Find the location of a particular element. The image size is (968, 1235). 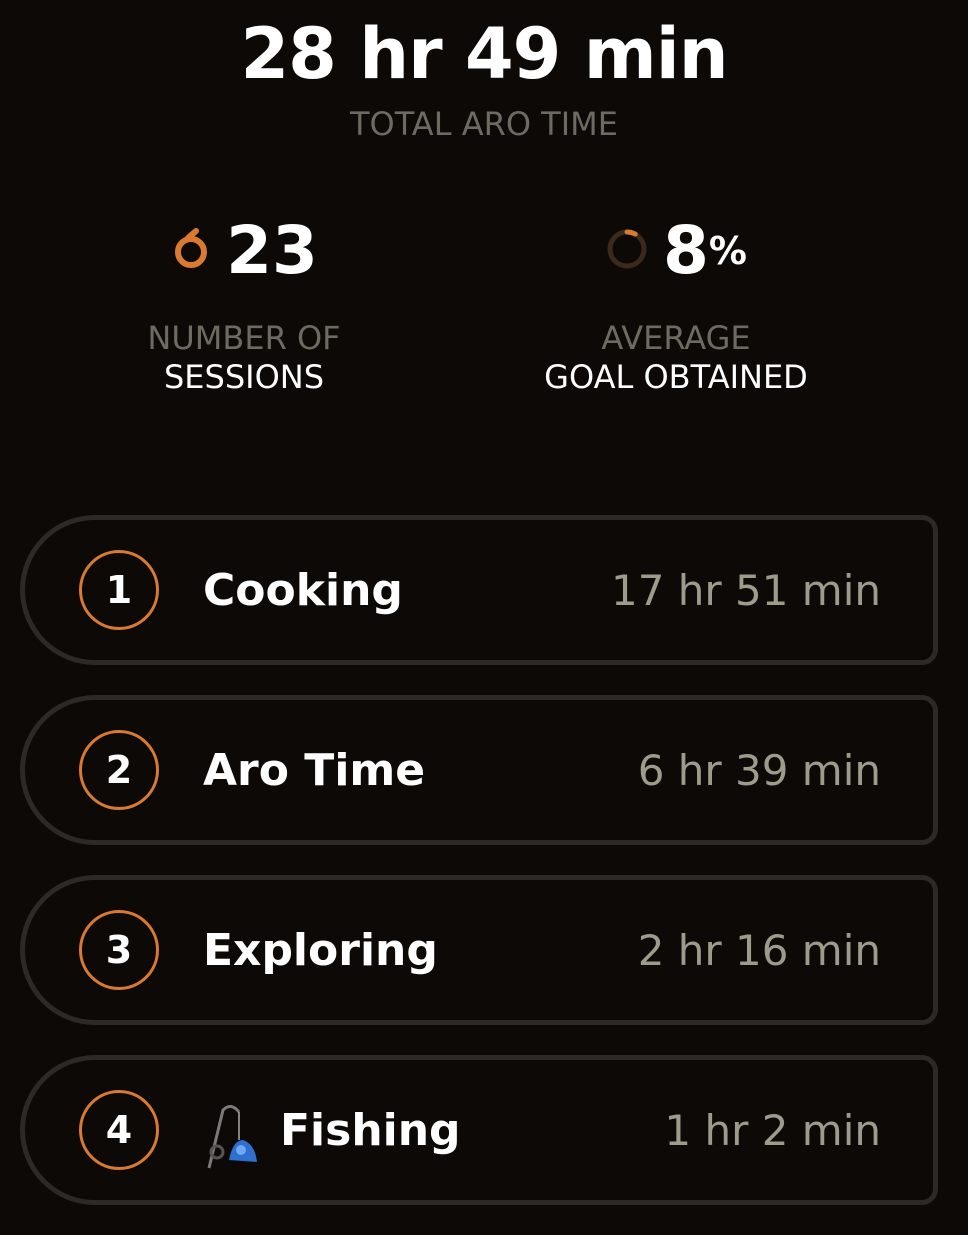

rank-badge: 3 is located at coordinates (119, 950).